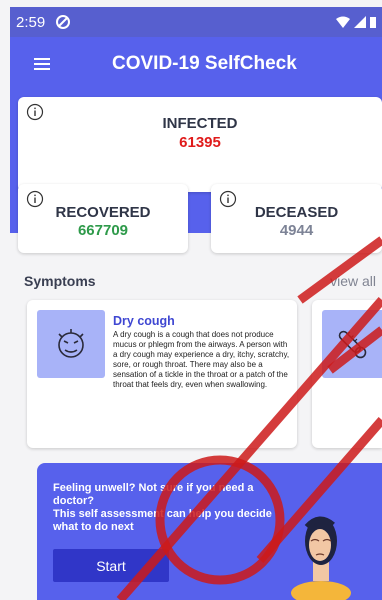  What do you see at coordinates (296, 230) in the screenshot?
I see `deceased-count: 4944` at bounding box center [296, 230].